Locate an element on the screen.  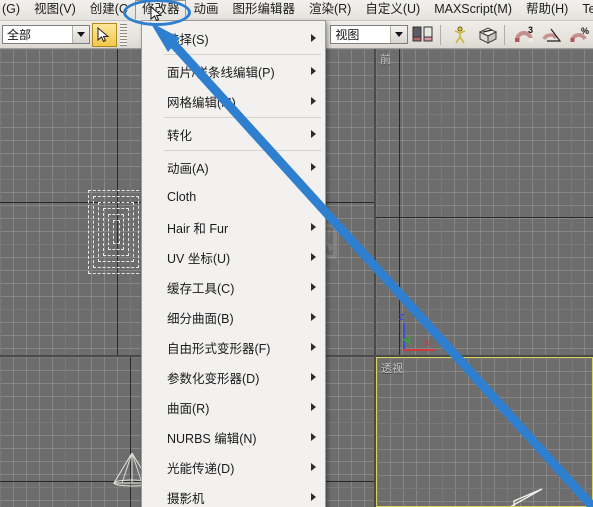
menu-item-label: 网格编辑(M) is located at coordinates (201, 102).